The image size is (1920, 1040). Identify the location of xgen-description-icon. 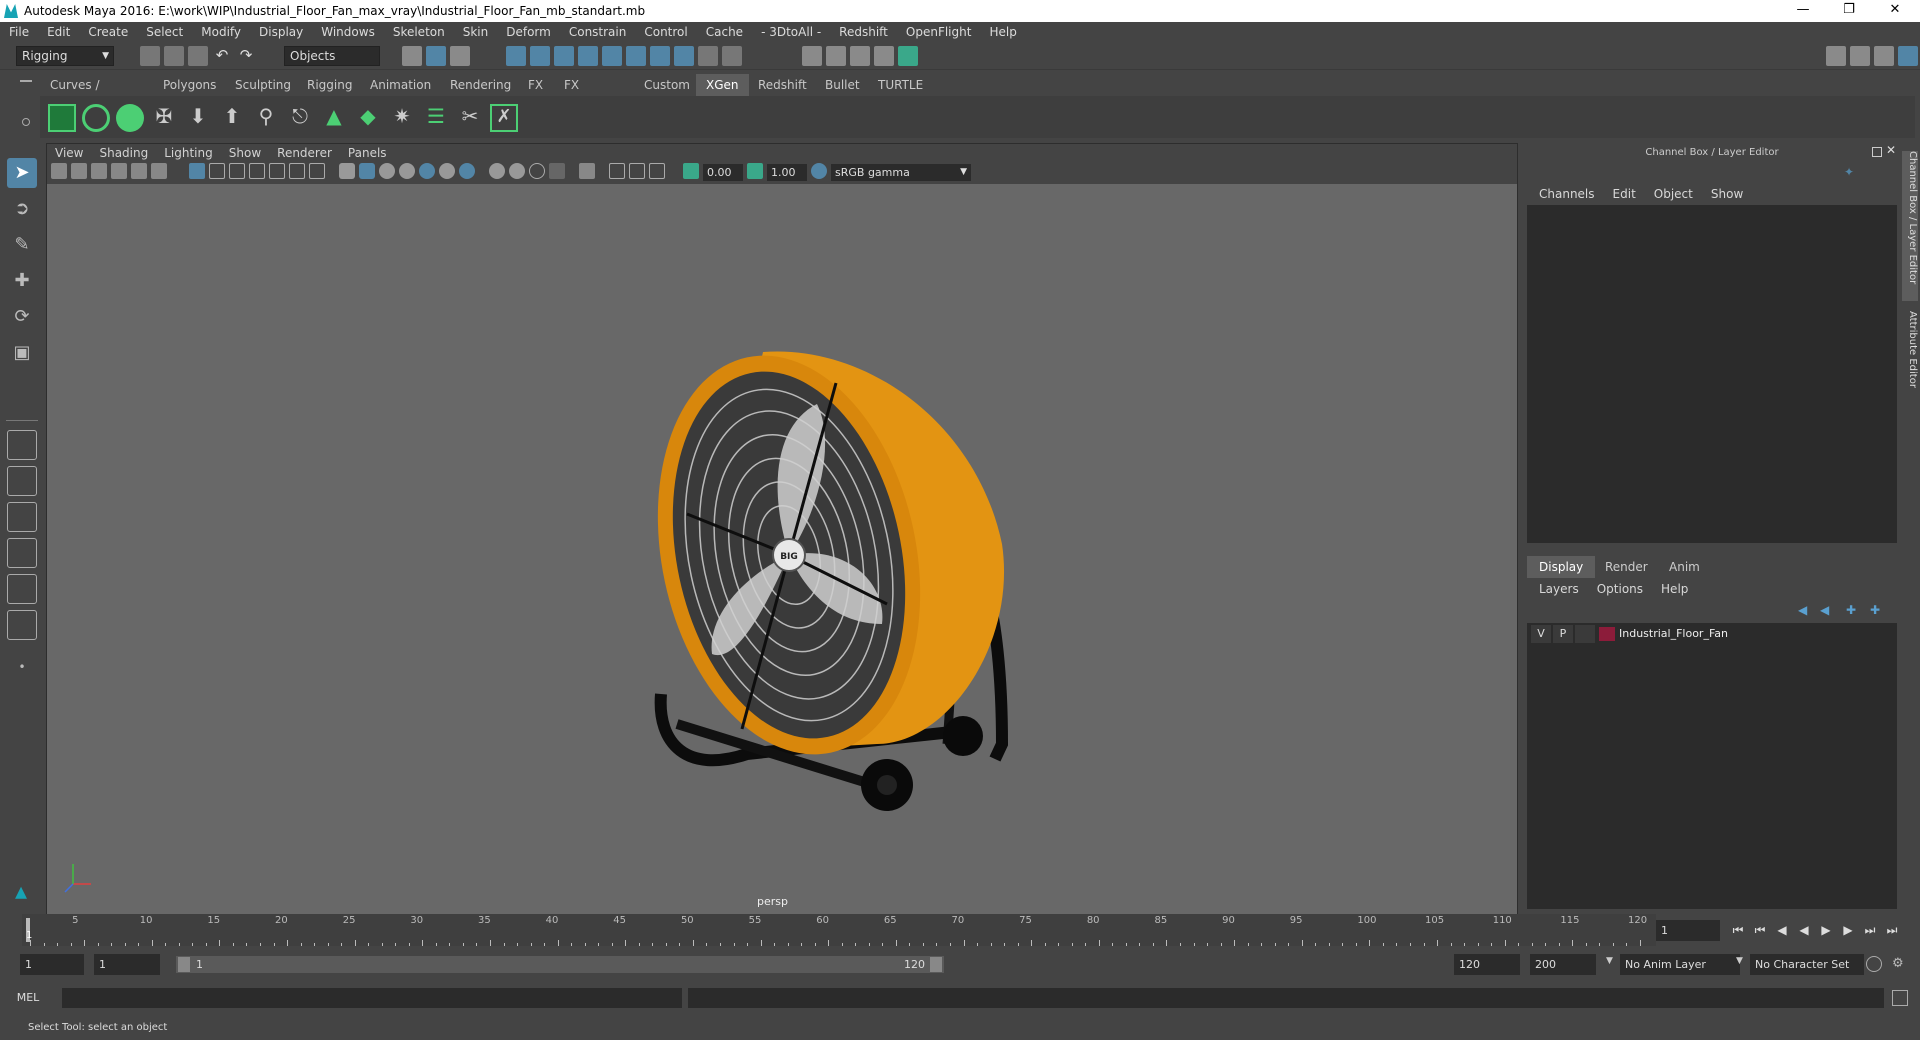
(130, 118).